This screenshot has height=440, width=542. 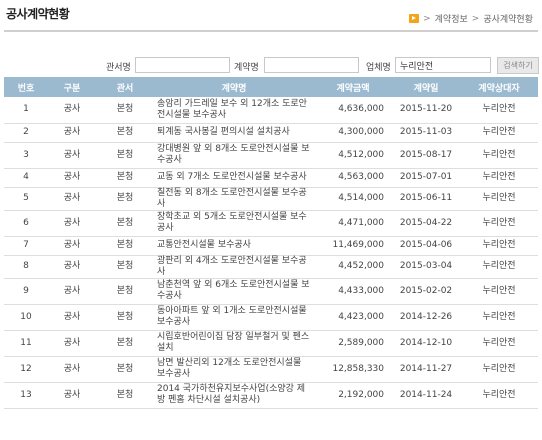 I want to click on cell-amount: 4,563,000, so click(x=353, y=178).